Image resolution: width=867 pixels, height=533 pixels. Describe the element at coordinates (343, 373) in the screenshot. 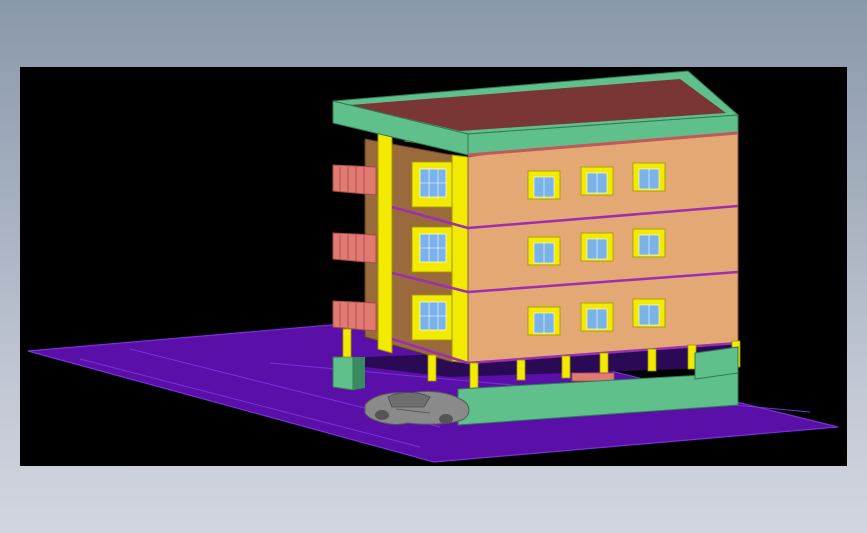

I see `boundary-wall-left` at that location.